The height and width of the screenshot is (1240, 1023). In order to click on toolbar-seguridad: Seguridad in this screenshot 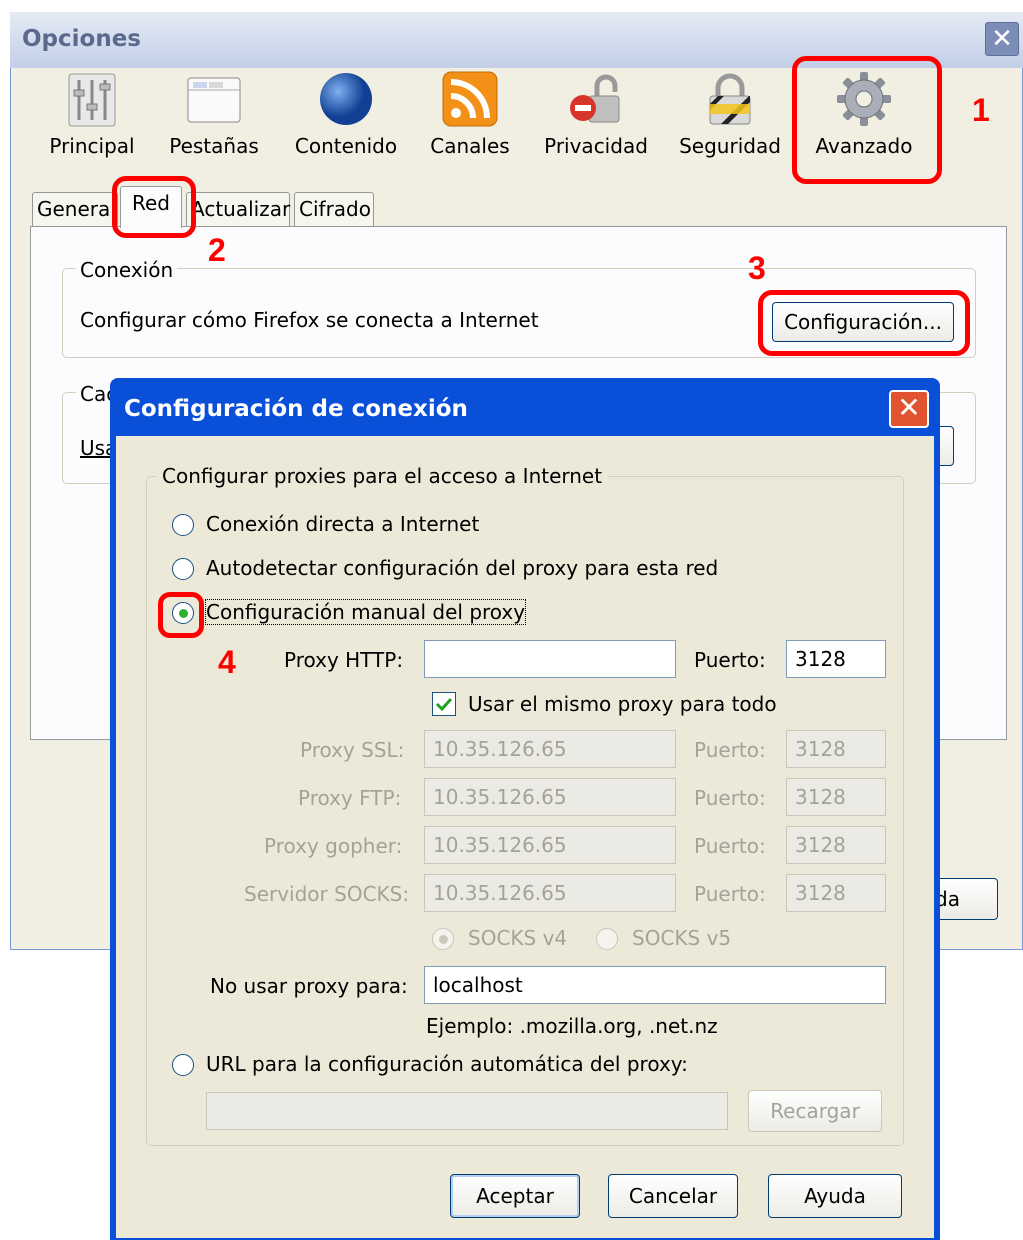, I will do `click(730, 117)`.